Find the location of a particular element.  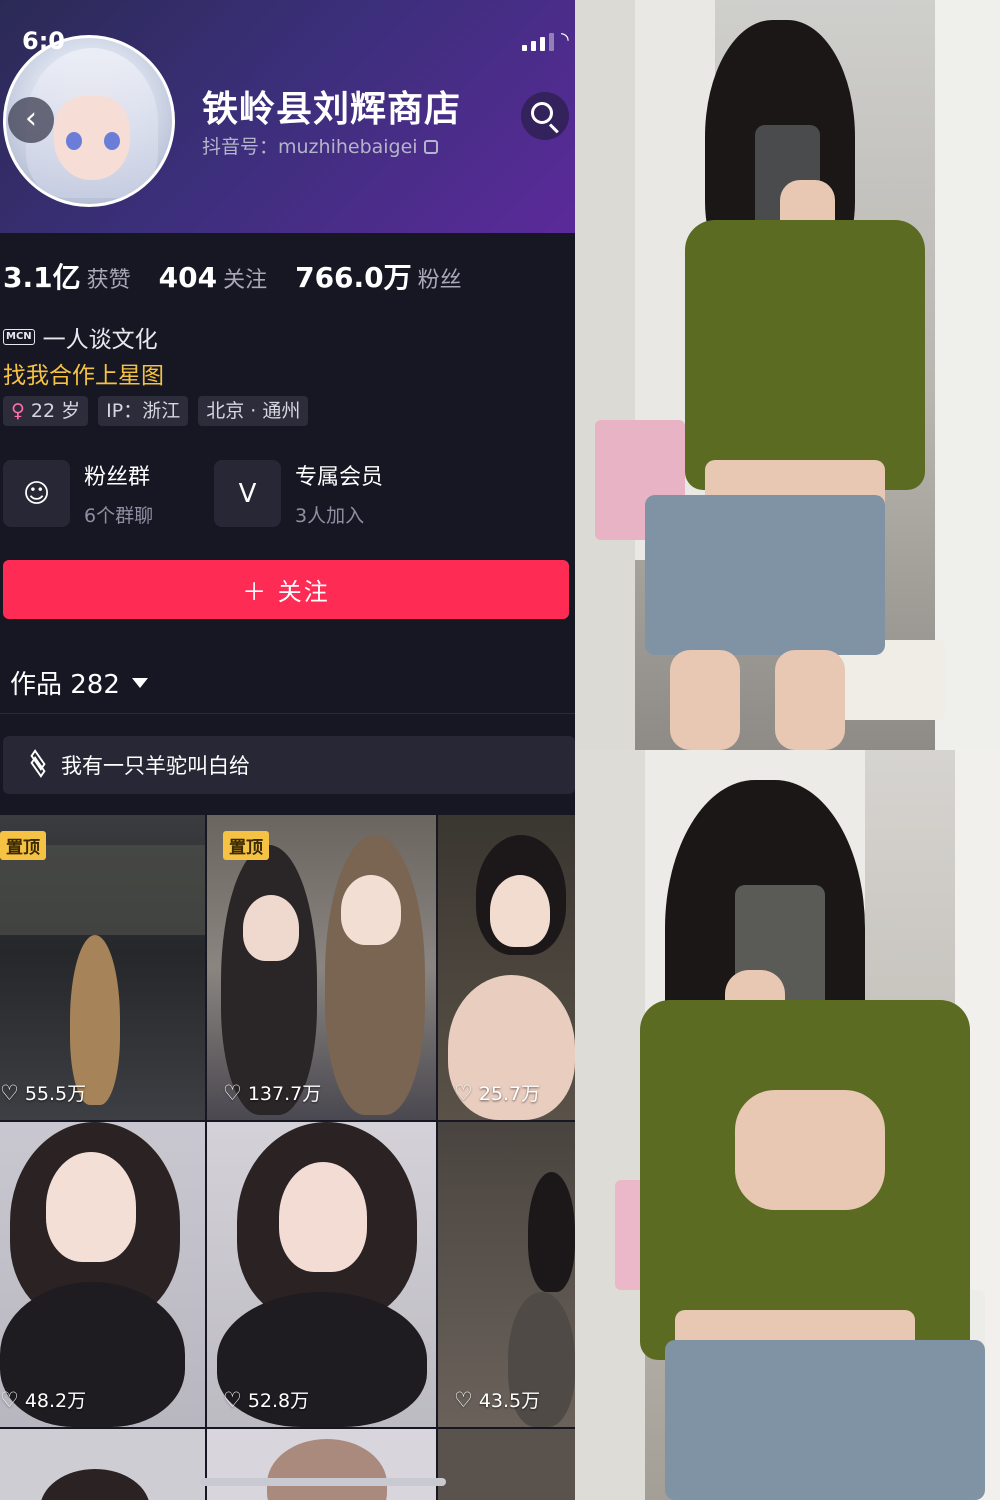

back-button: ‹ is located at coordinates (31, 120).